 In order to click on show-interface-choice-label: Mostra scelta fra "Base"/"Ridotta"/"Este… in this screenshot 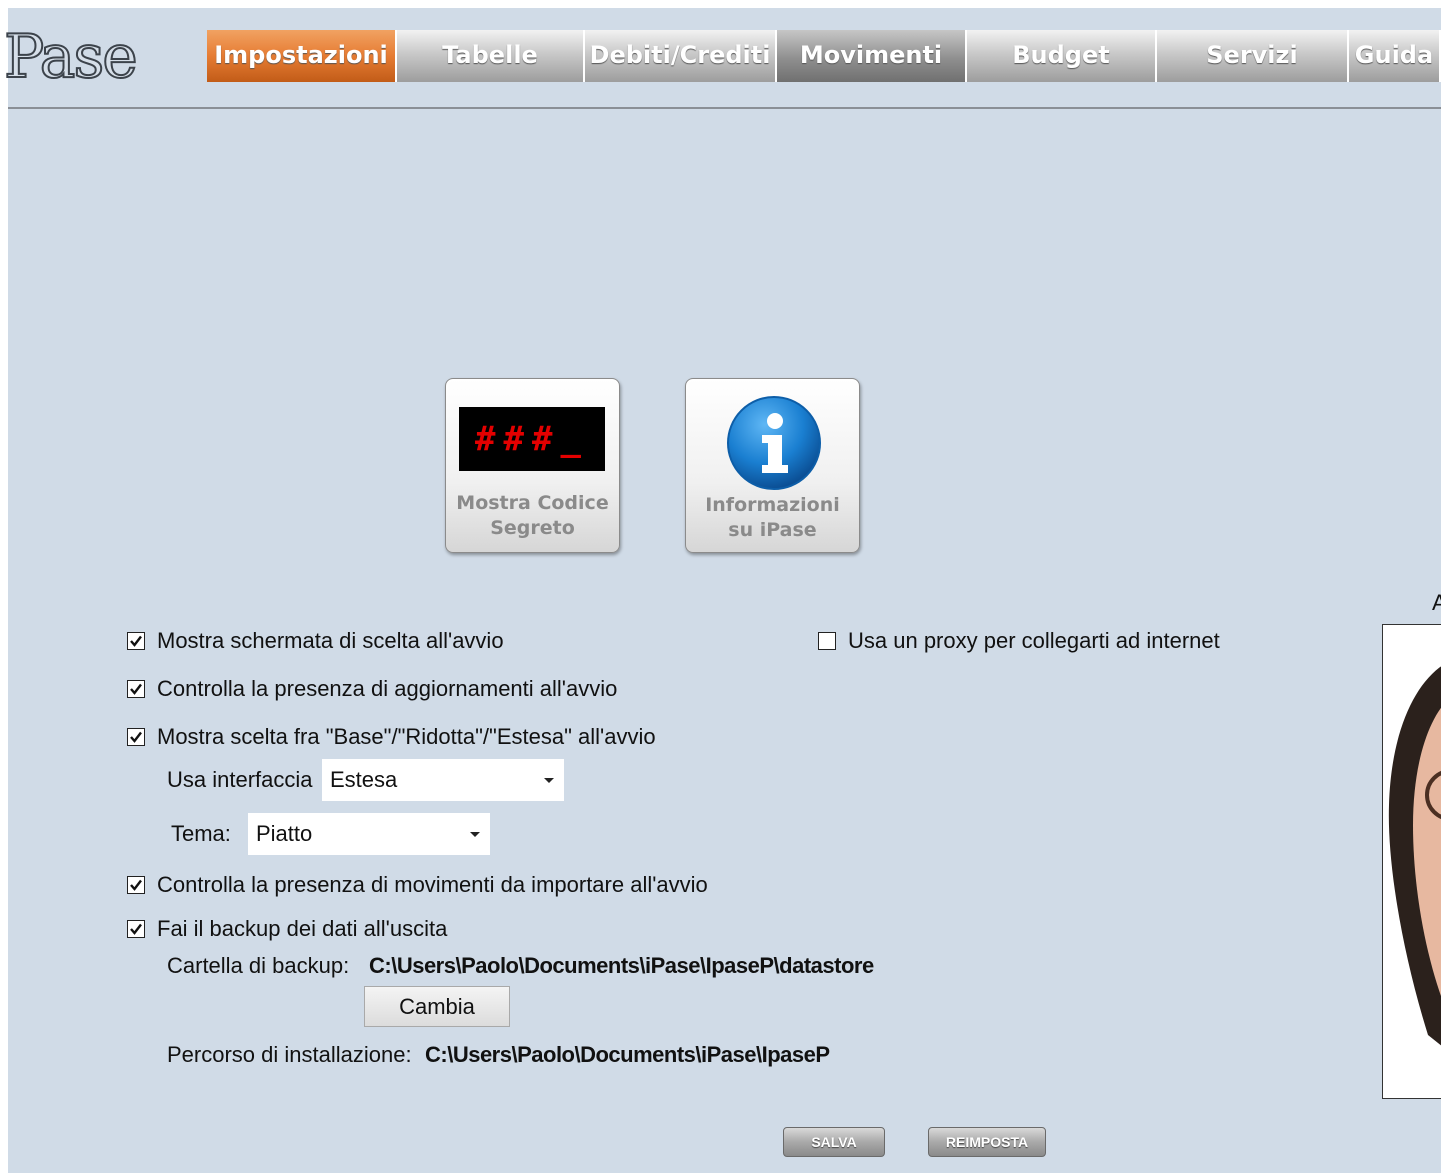, I will do `click(406, 736)`.